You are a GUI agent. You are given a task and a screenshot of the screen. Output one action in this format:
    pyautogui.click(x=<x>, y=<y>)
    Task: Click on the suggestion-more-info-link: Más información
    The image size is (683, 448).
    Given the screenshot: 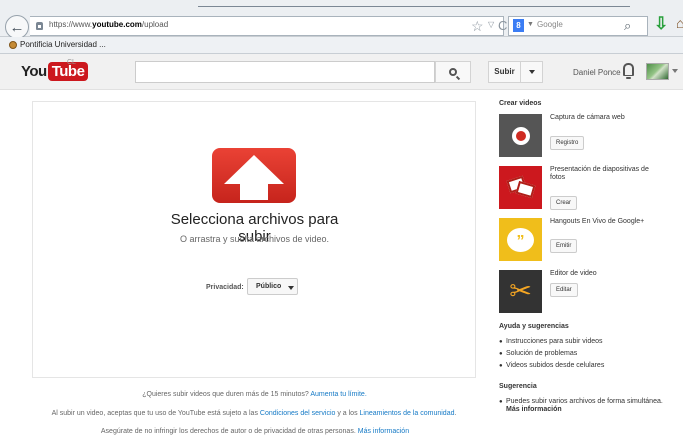 What is the action you would take?
    pyautogui.click(x=534, y=409)
    